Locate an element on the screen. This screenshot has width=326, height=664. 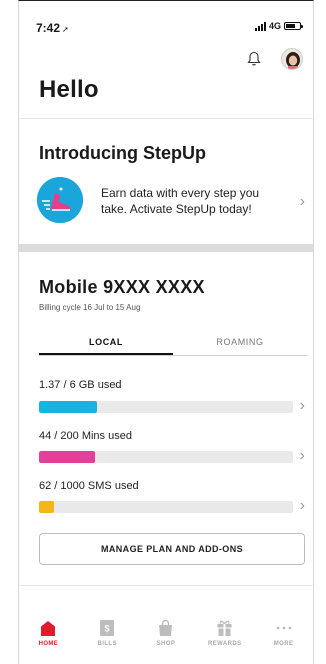
manage-plan-button: MANAGE PLAN AND ADD-ONS is located at coordinates (172, 549).